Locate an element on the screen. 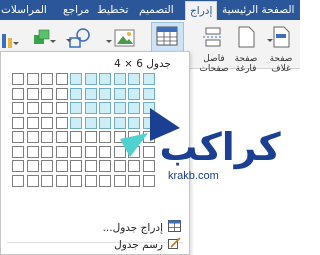 The image size is (320, 255). tab-layout: تخطيط is located at coordinates (112, 10).